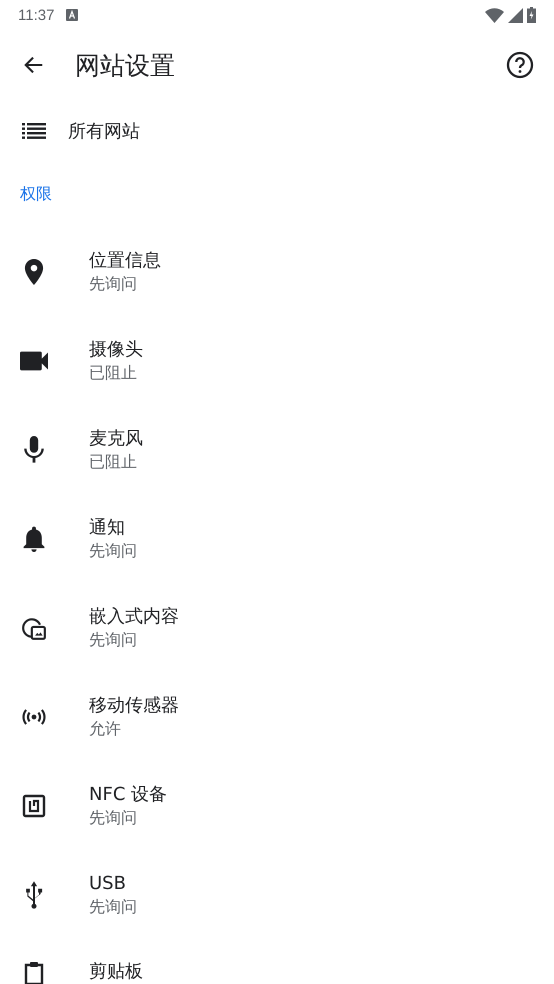  I want to click on keyboard-notification-icon, so click(72, 15).